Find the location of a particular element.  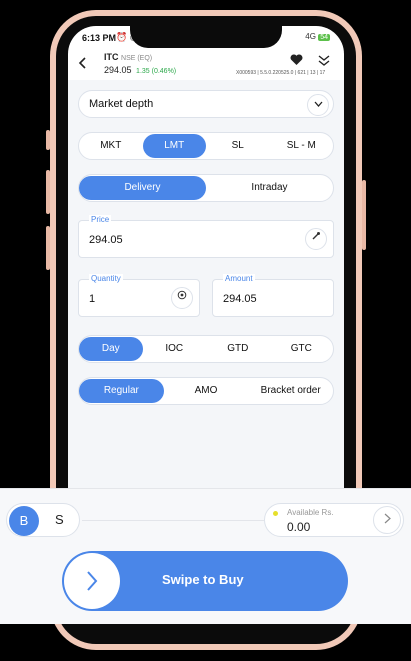

quantity-field: Quantity 1 is located at coordinates (139, 295).